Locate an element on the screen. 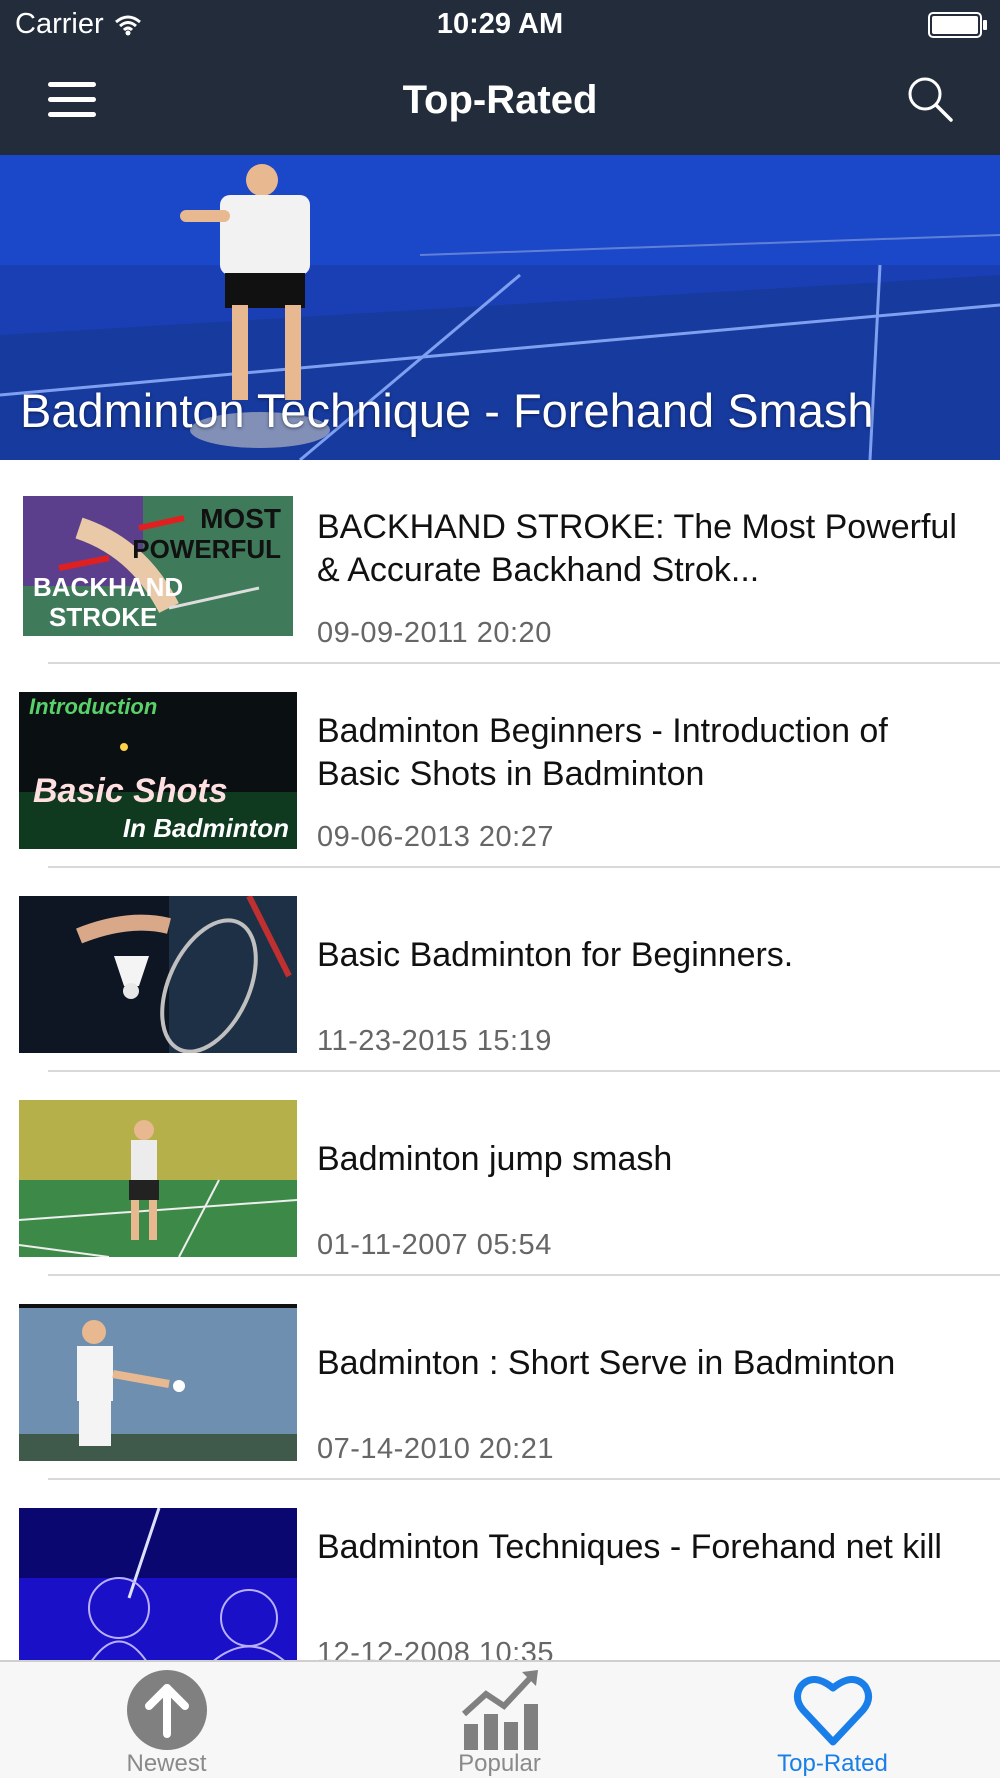 This screenshot has width=1000, height=1778. trending-chart-icon is located at coordinates (499, 1710).